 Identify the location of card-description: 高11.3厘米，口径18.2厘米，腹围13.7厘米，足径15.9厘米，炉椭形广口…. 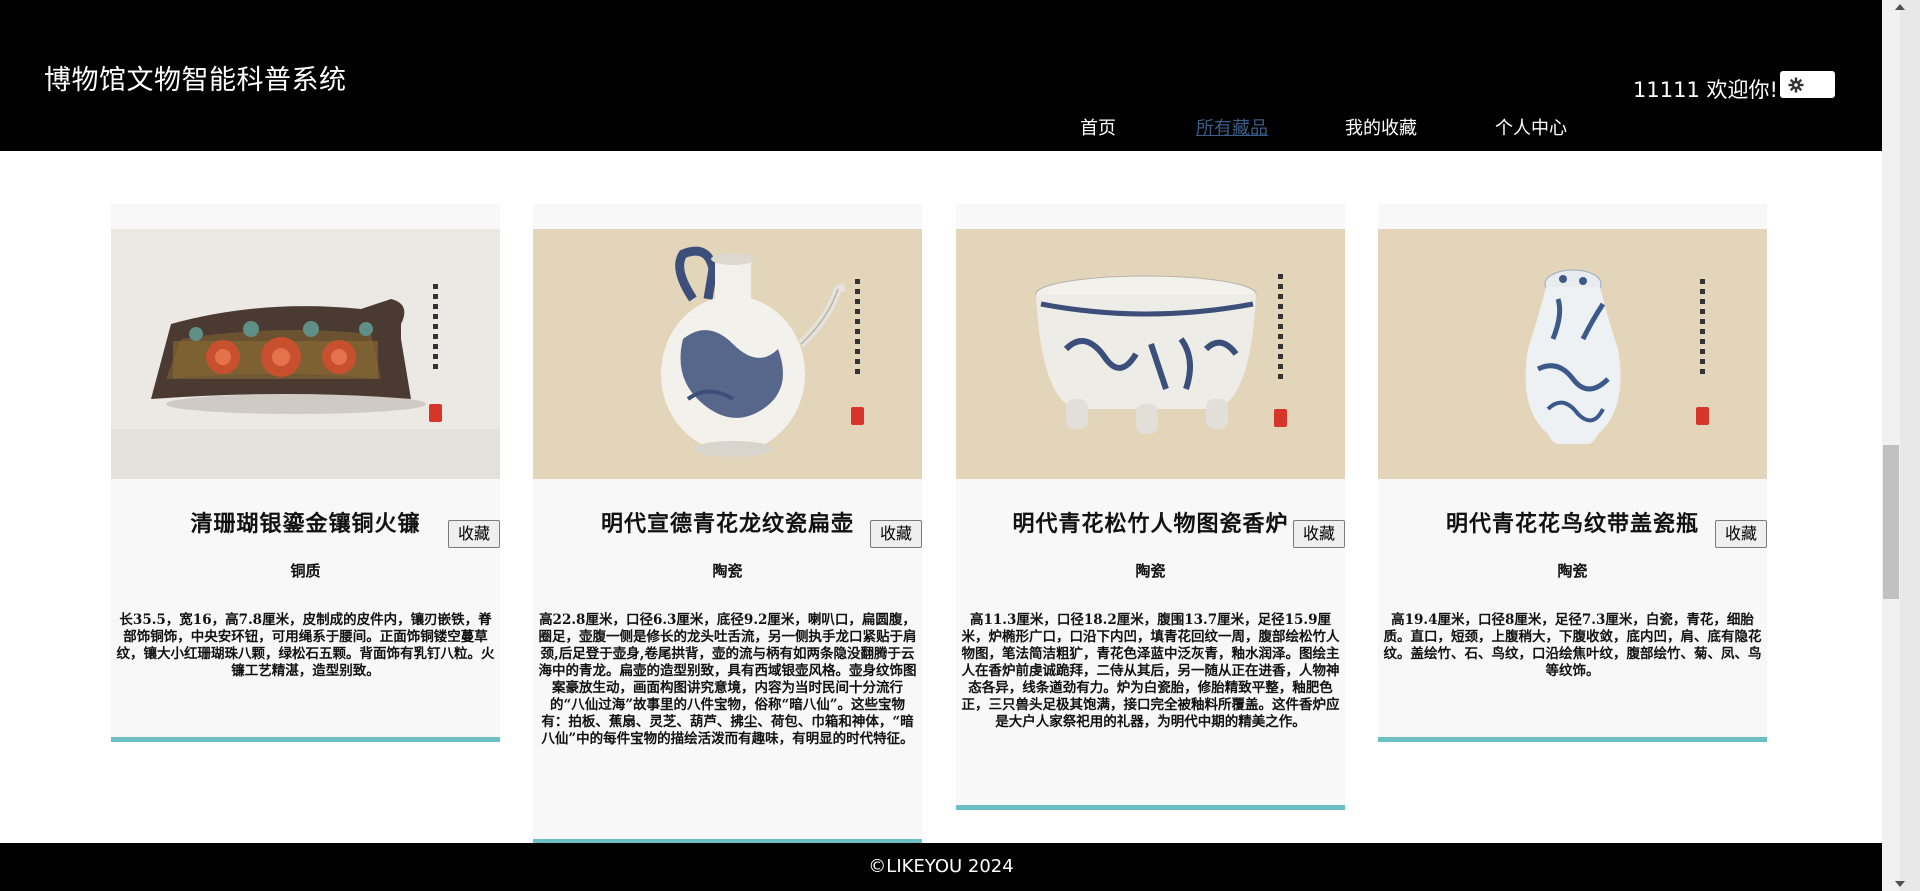
(1150, 671).